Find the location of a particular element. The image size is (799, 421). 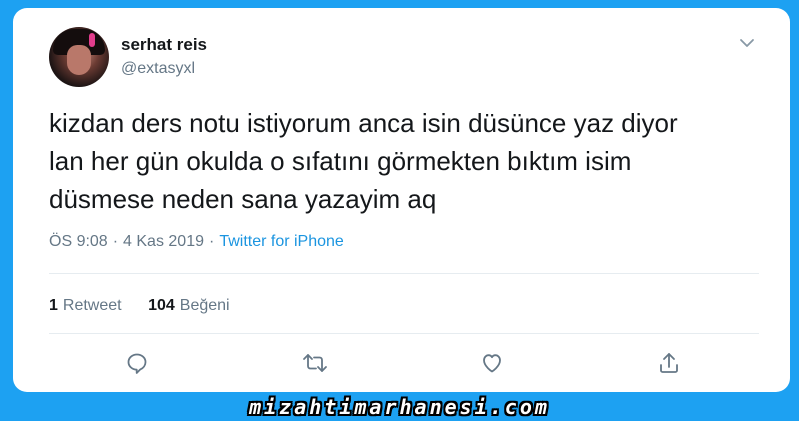

like-icon is located at coordinates (492, 365).